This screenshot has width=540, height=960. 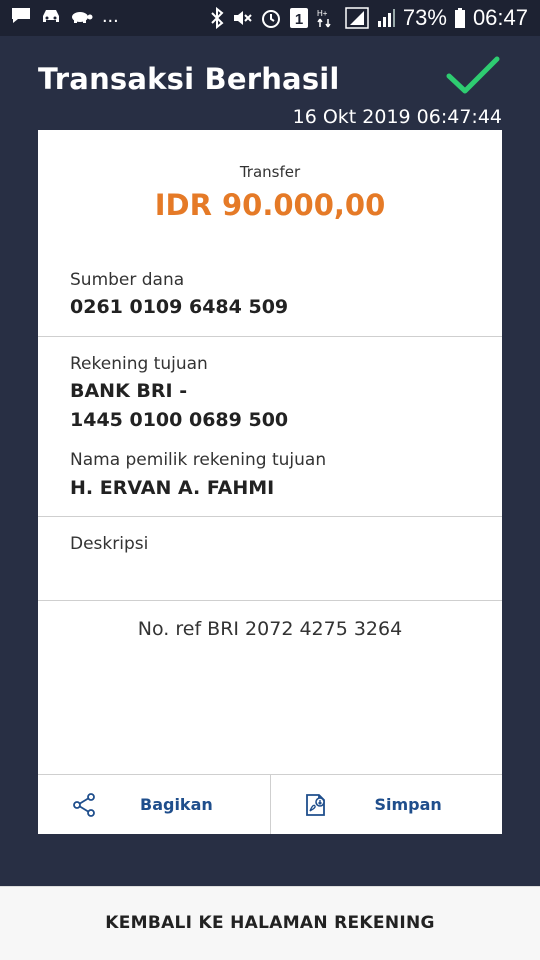 What do you see at coordinates (82, 17) in the screenshot?
I see `turtle-icon` at bounding box center [82, 17].